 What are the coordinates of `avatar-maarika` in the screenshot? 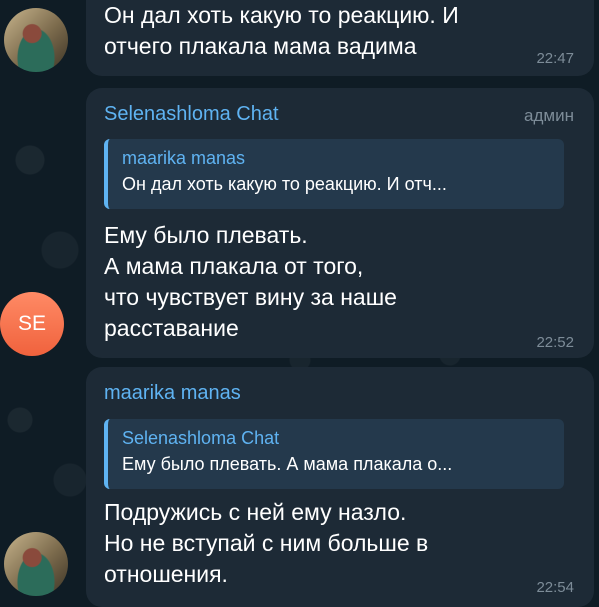 It's located at (36, 564).